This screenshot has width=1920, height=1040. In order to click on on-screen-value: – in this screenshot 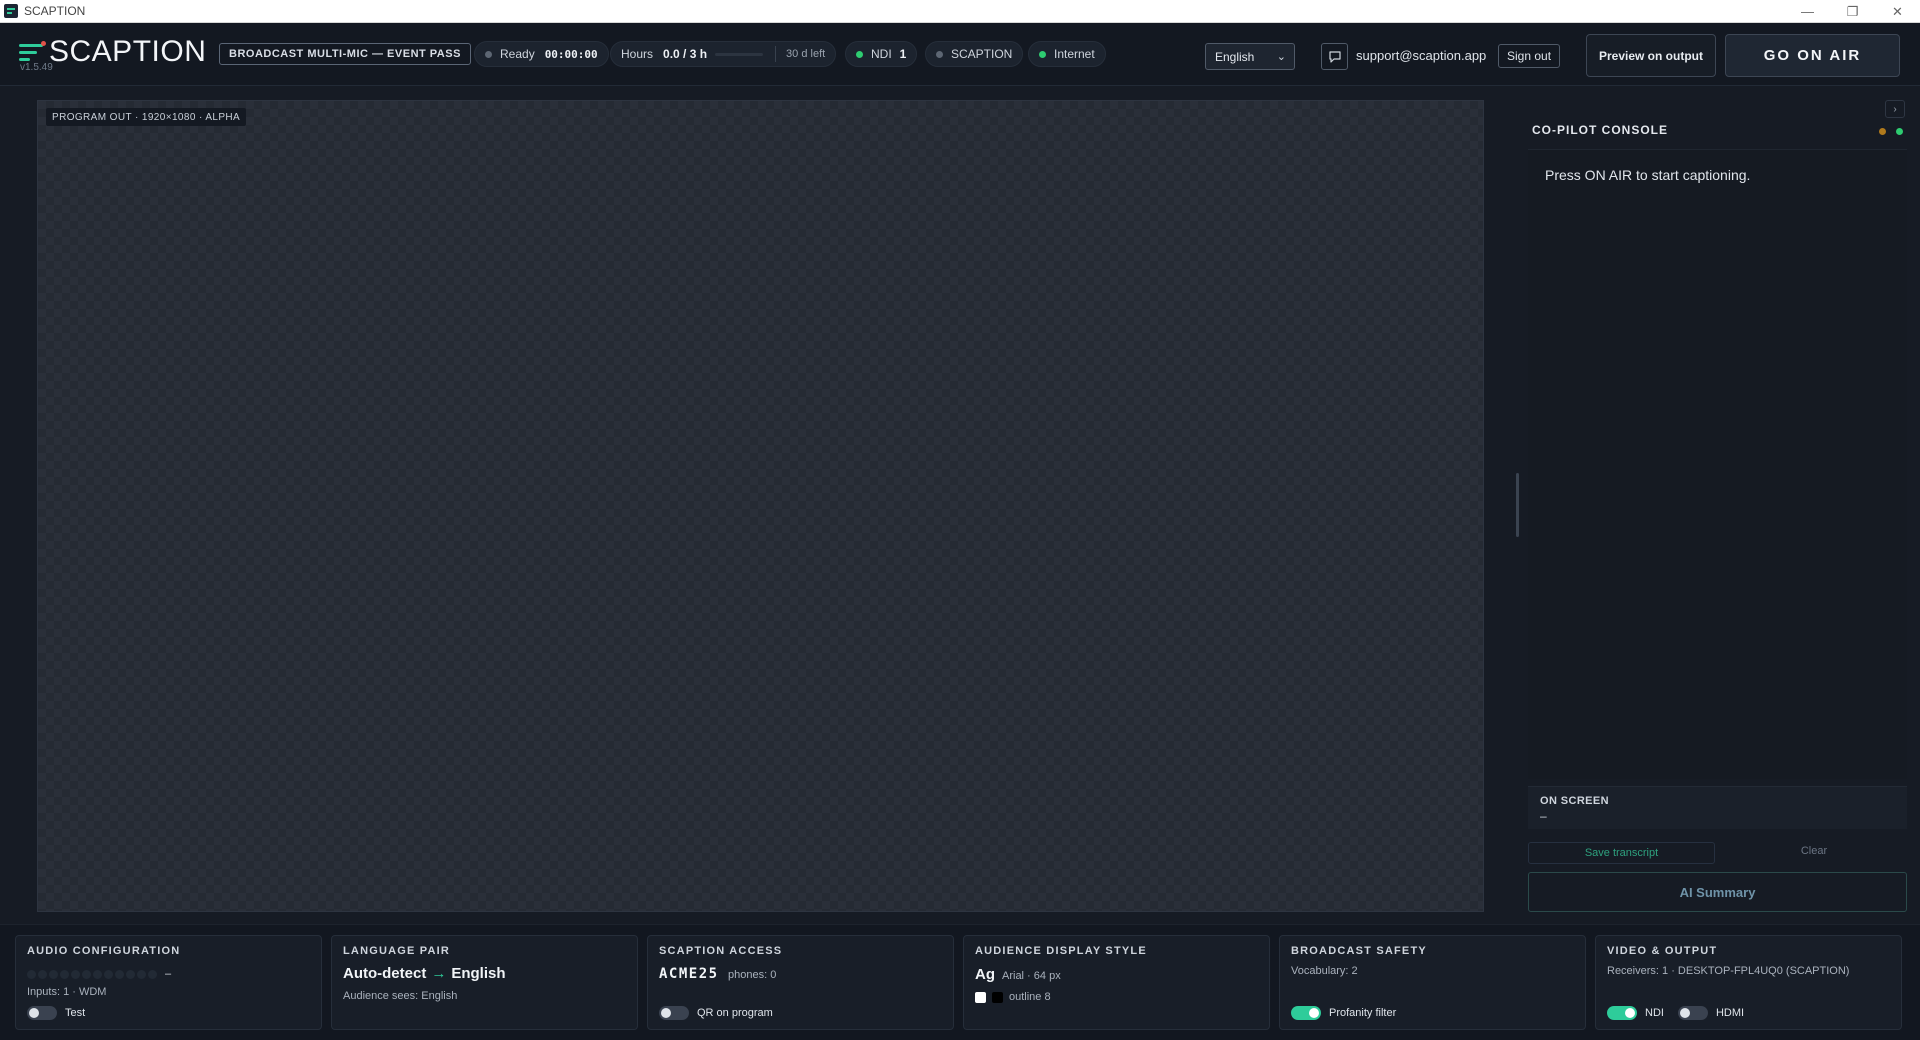, I will do `click(1543, 816)`.